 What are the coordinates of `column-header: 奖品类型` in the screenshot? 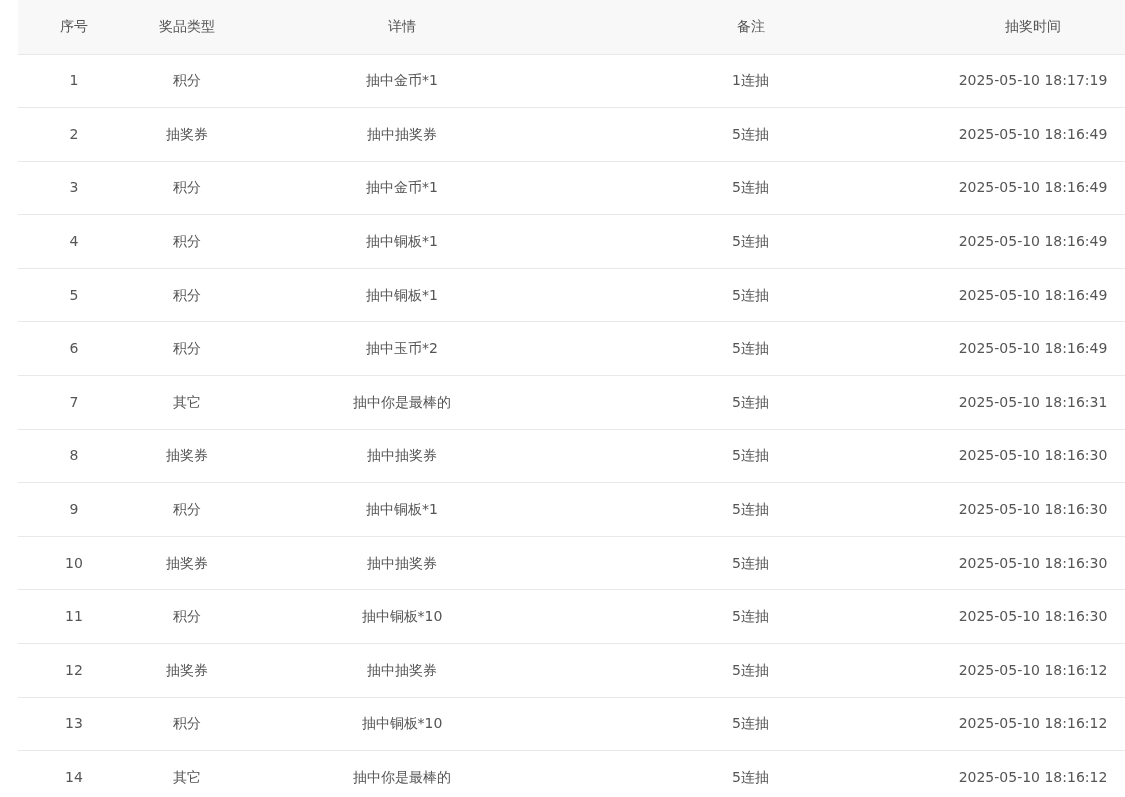 It's located at (187, 27).